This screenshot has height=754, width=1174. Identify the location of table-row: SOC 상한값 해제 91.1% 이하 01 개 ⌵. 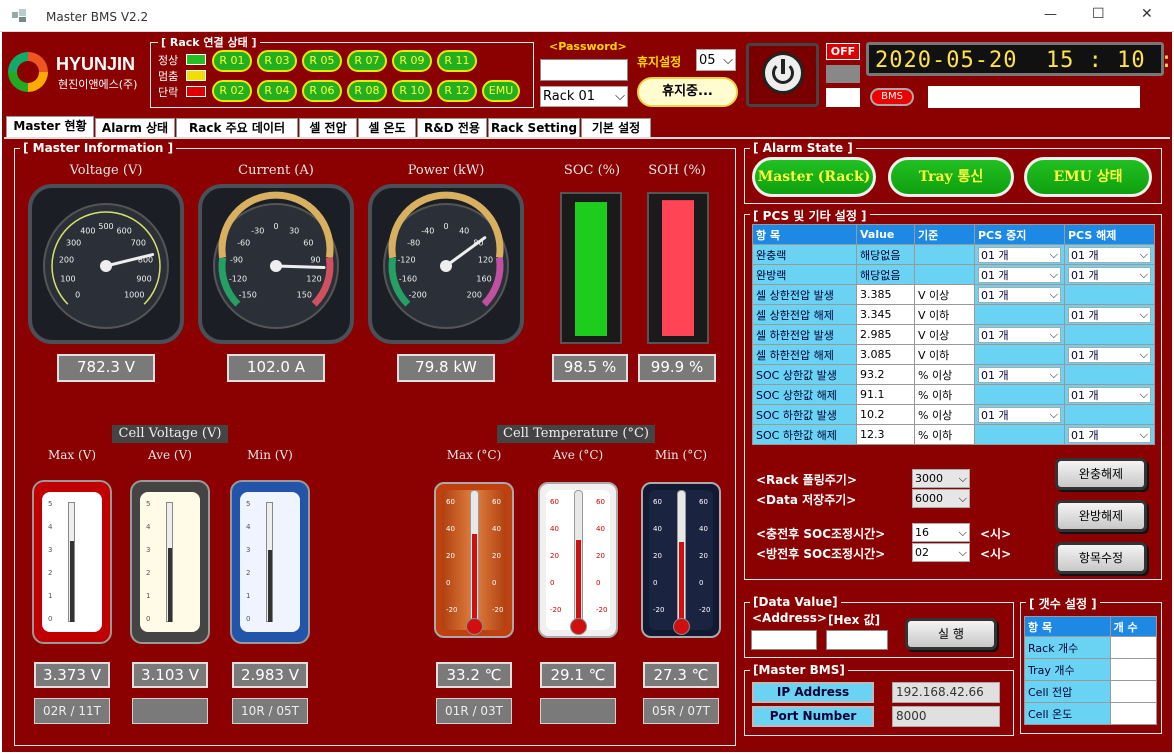
(953, 394).